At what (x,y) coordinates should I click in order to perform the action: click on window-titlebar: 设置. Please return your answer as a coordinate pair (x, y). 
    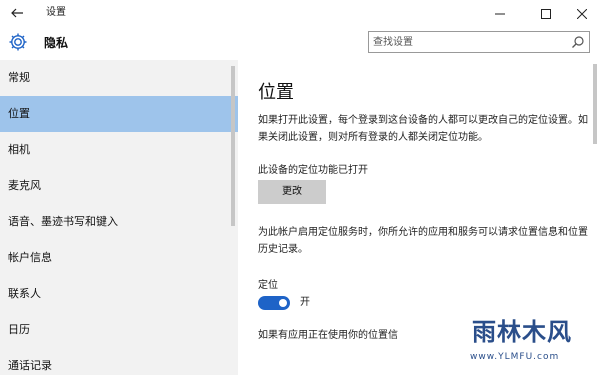
    Looking at the image, I should click on (300, 13).